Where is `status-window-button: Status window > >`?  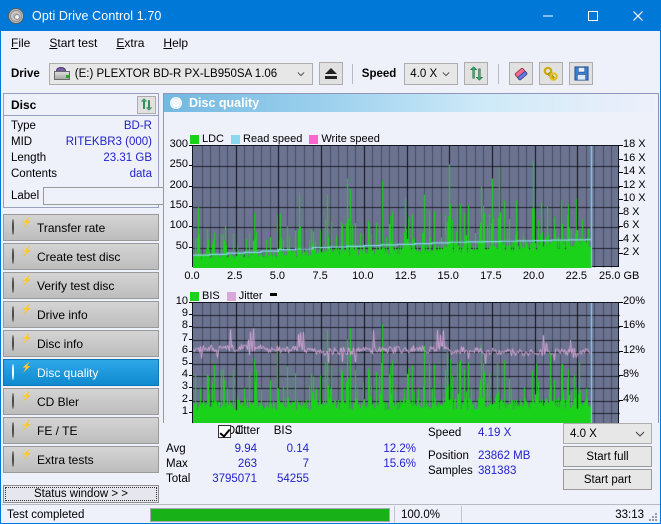 status-window-button: Status window > > is located at coordinates (81, 494).